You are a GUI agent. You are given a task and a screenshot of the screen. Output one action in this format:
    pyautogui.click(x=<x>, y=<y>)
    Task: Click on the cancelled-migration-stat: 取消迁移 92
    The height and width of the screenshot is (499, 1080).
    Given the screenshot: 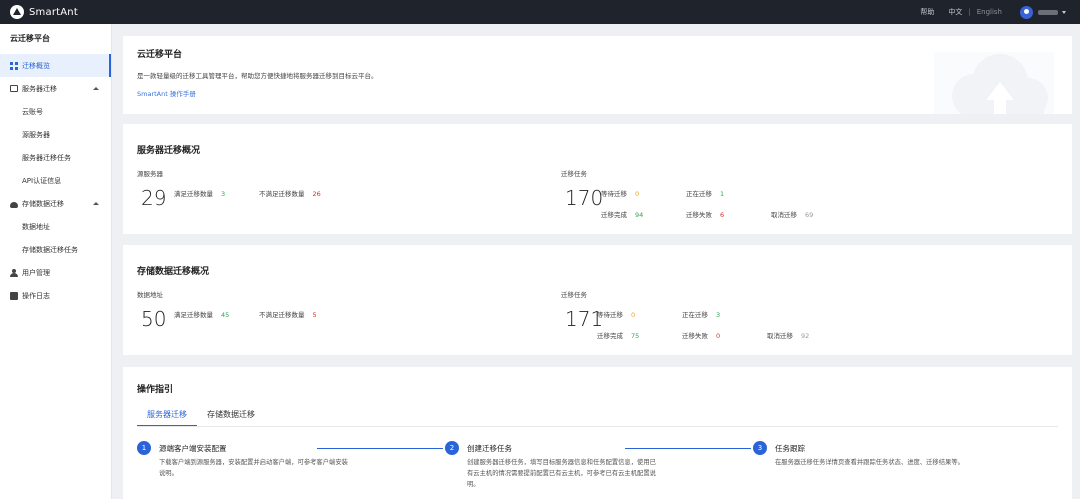 What is the action you would take?
    pyautogui.click(x=788, y=336)
    